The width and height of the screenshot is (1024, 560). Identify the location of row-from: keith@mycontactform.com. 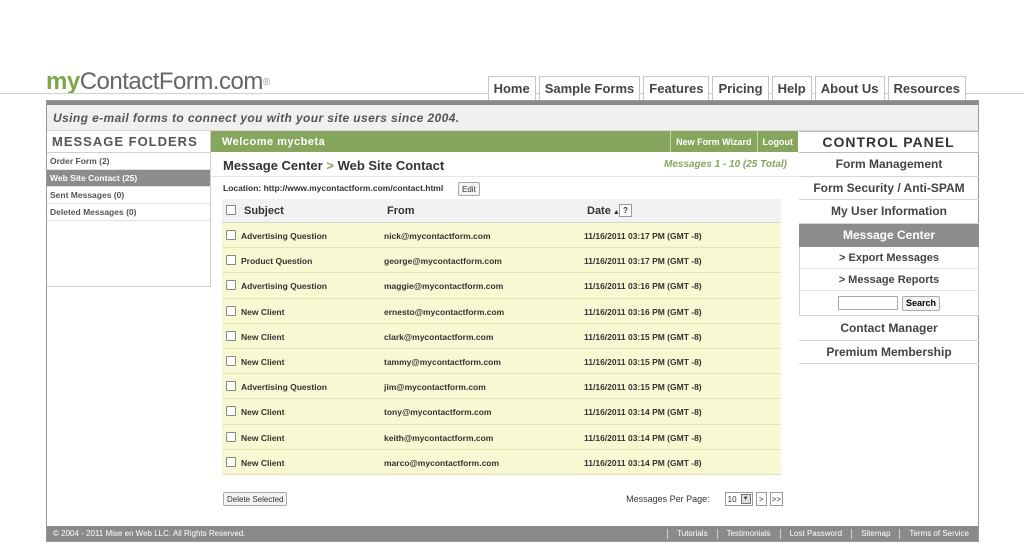
(439, 437).